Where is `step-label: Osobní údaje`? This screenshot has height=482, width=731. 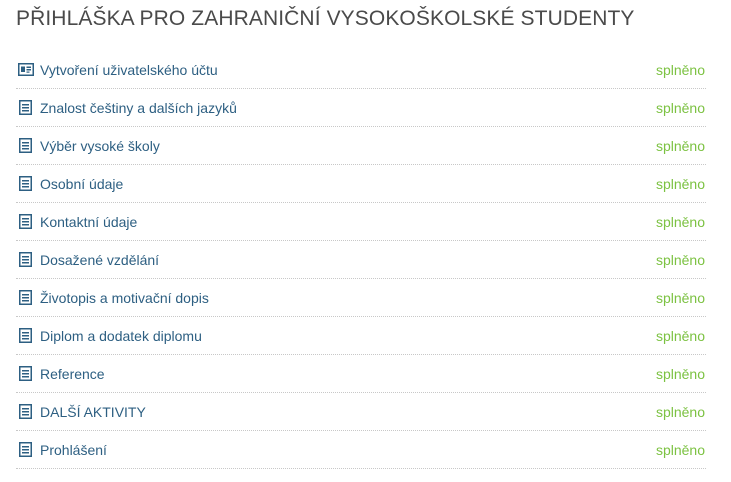 step-label: Osobní údaje is located at coordinates (348, 184).